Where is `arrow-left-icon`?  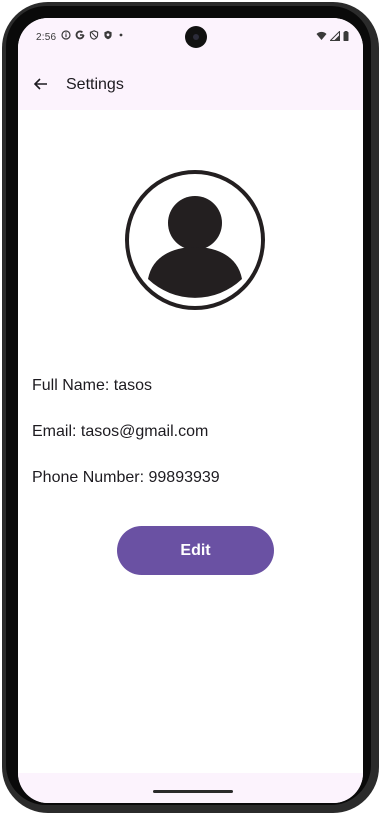 arrow-left-icon is located at coordinates (40, 84).